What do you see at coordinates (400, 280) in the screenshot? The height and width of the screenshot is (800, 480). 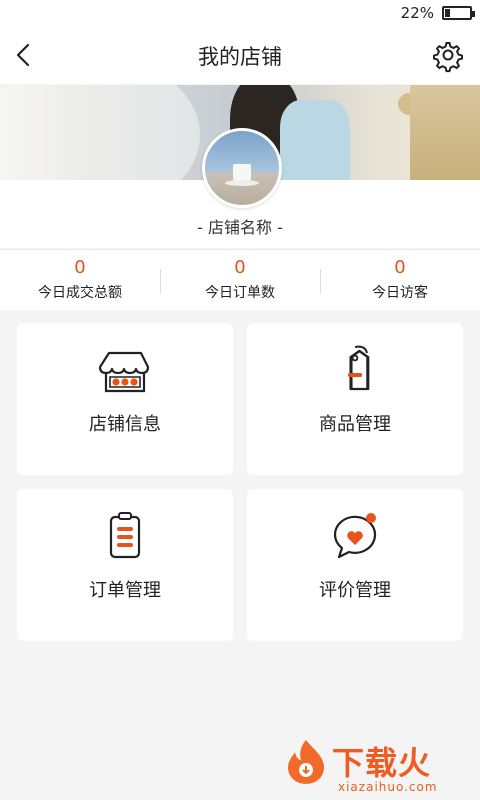 I see `stat-today-visitors: 0 今日访客` at bounding box center [400, 280].